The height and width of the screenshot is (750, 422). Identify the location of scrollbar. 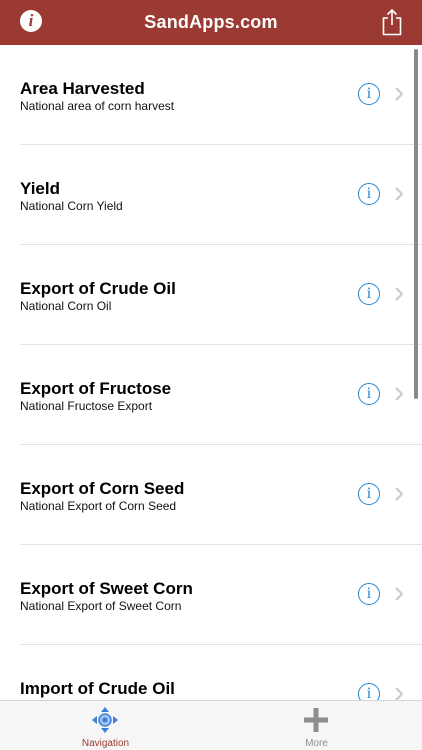
(416, 224).